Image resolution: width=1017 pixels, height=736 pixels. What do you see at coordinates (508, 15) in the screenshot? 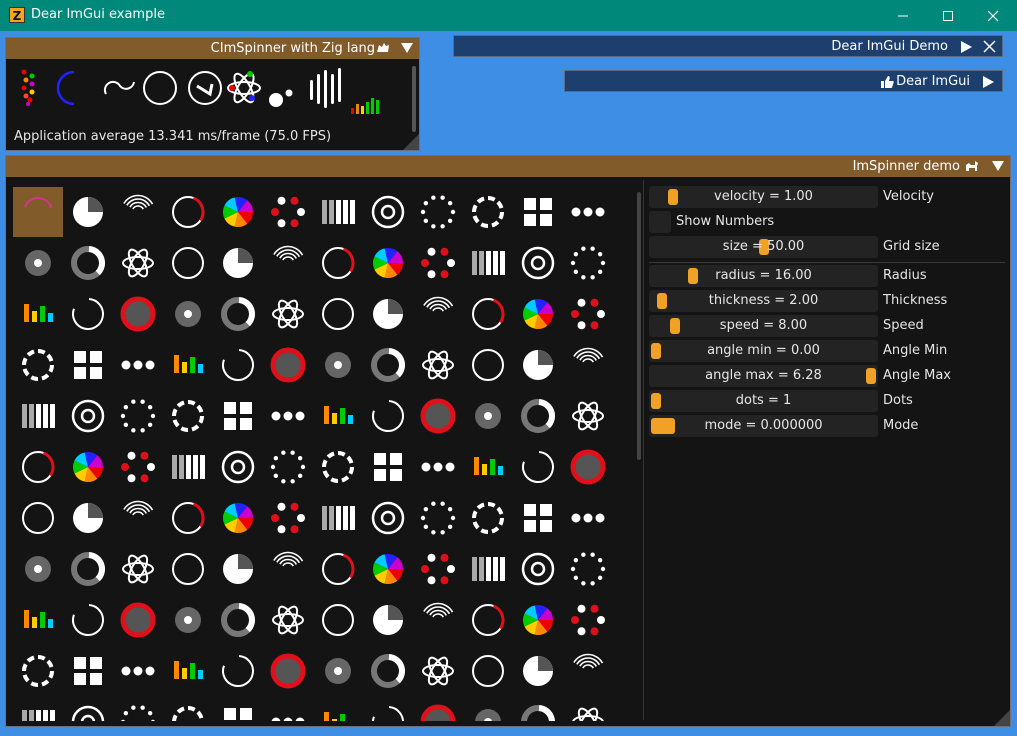
I see `os-title-bar: Z Dear ImGui example` at bounding box center [508, 15].